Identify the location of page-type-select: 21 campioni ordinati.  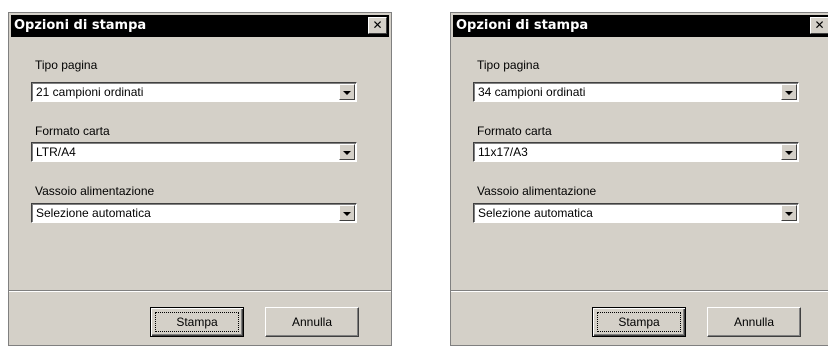
(194, 92).